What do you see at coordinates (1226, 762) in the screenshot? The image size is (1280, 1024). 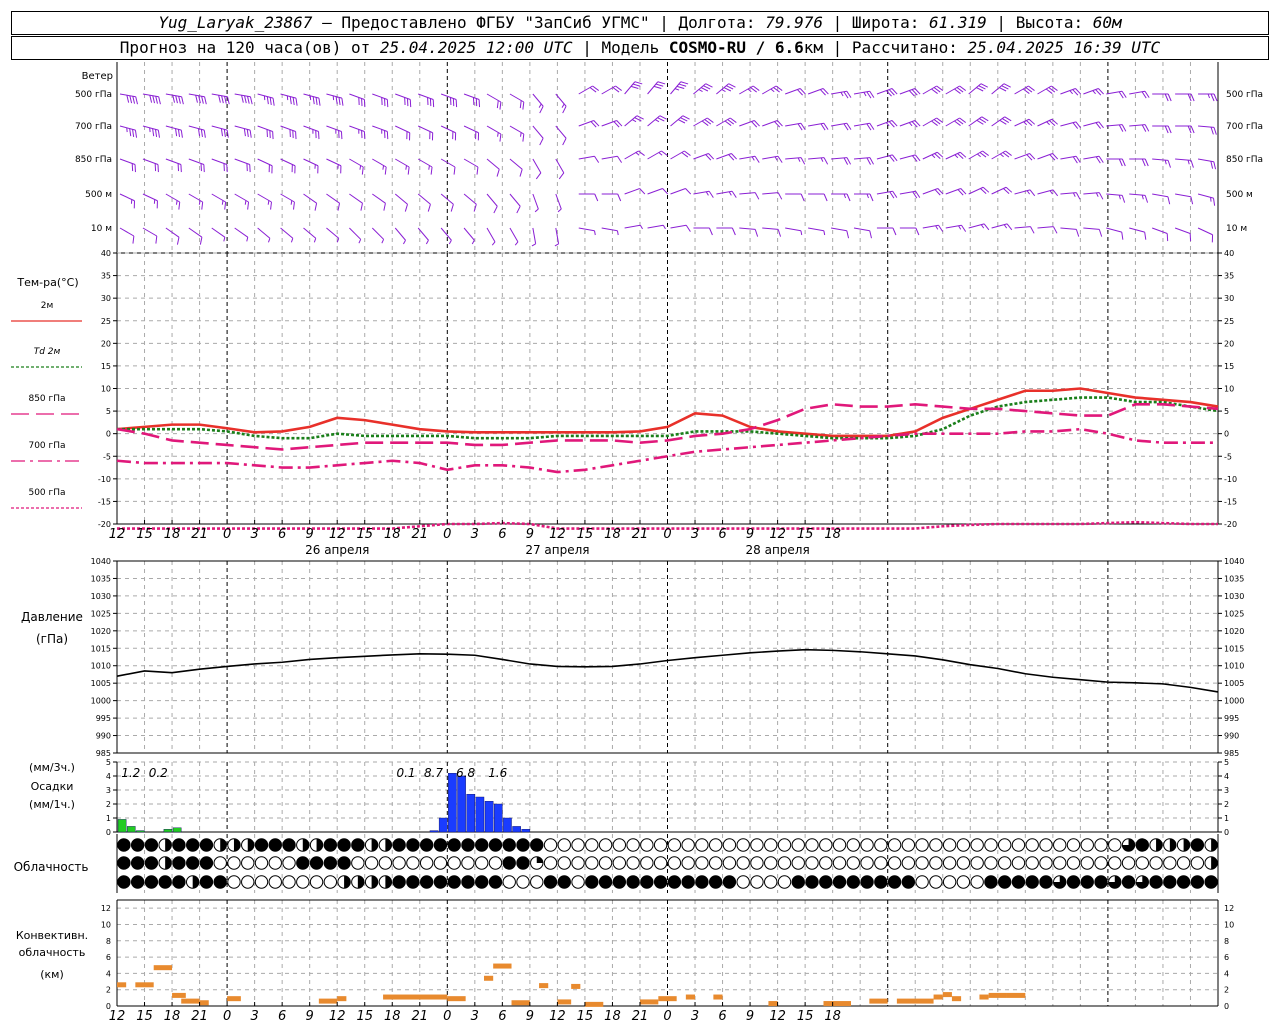 I see `precip-ytick-label: 5` at bounding box center [1226, 762].